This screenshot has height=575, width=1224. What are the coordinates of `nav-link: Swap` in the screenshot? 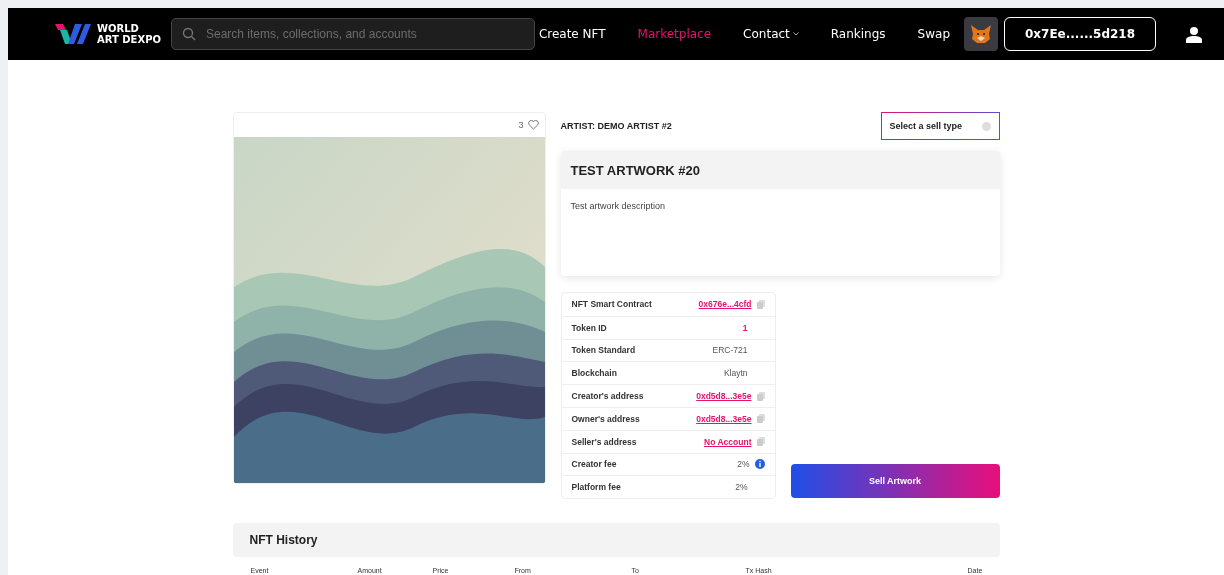 It's located at (933, 34).